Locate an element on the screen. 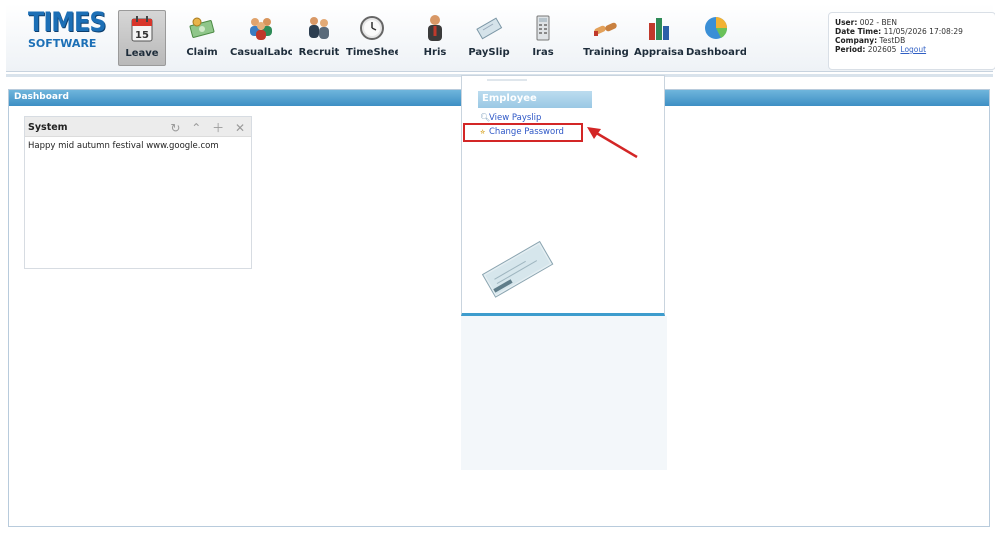 Image resolution: width=995 pixels, height=535 pixels. nav-dashboard-label: Dashboard is located at coordinates (716, 52).